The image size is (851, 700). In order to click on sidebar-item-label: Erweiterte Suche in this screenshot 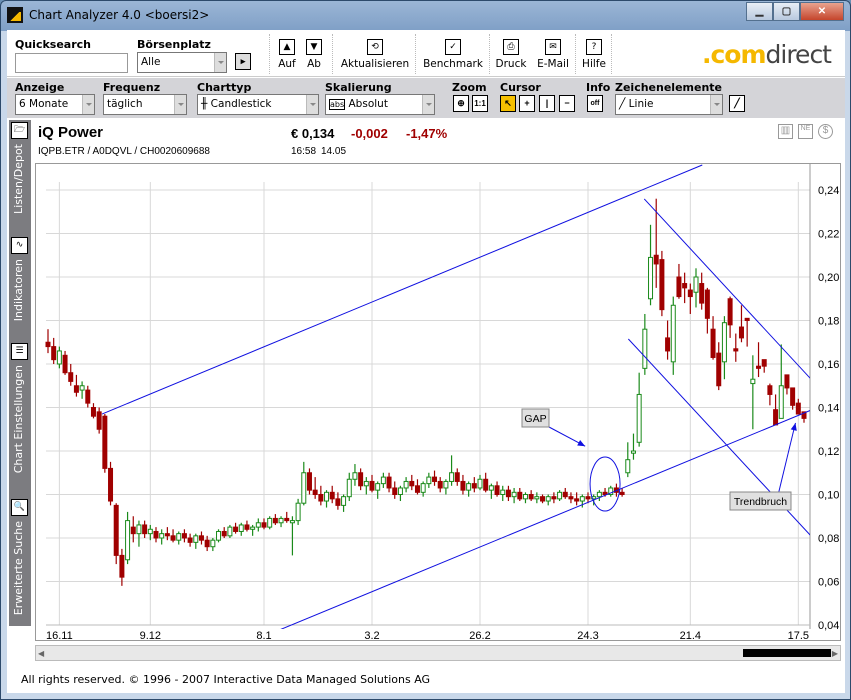, I will do `click(18, 568)`.